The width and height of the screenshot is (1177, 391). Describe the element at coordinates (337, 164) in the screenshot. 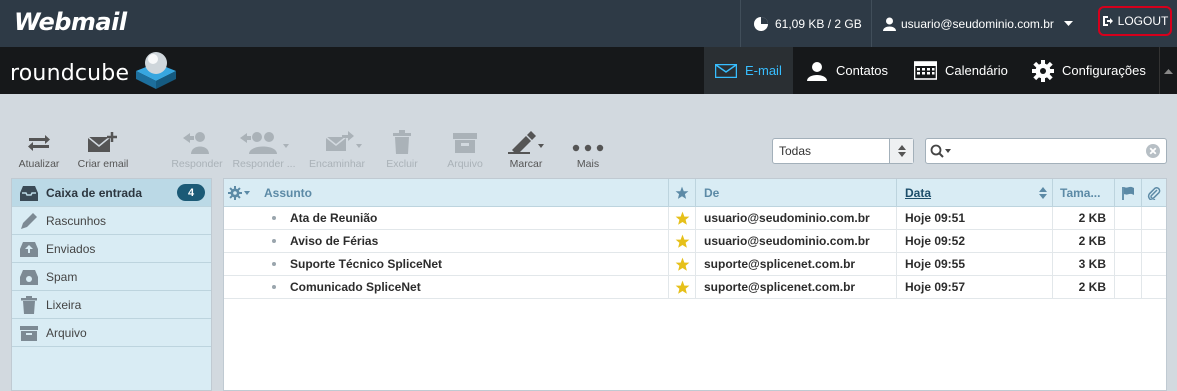

I see `forward-label: Encaminhar` at that location.